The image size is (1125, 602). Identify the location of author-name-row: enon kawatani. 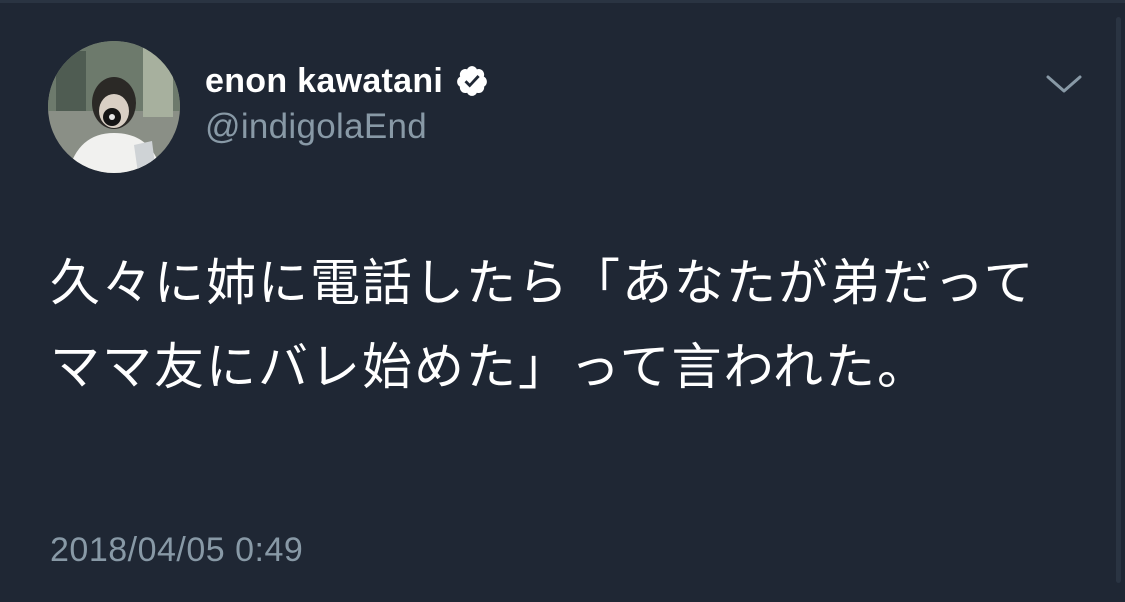
(347, 81).